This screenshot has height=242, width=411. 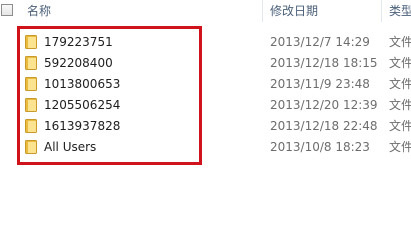 What do you see at coordinates (205, 147) in the screenshot?
I see `file-row: All Users 2013/10/8 18:23 文件` at bounding box center [205, 147].